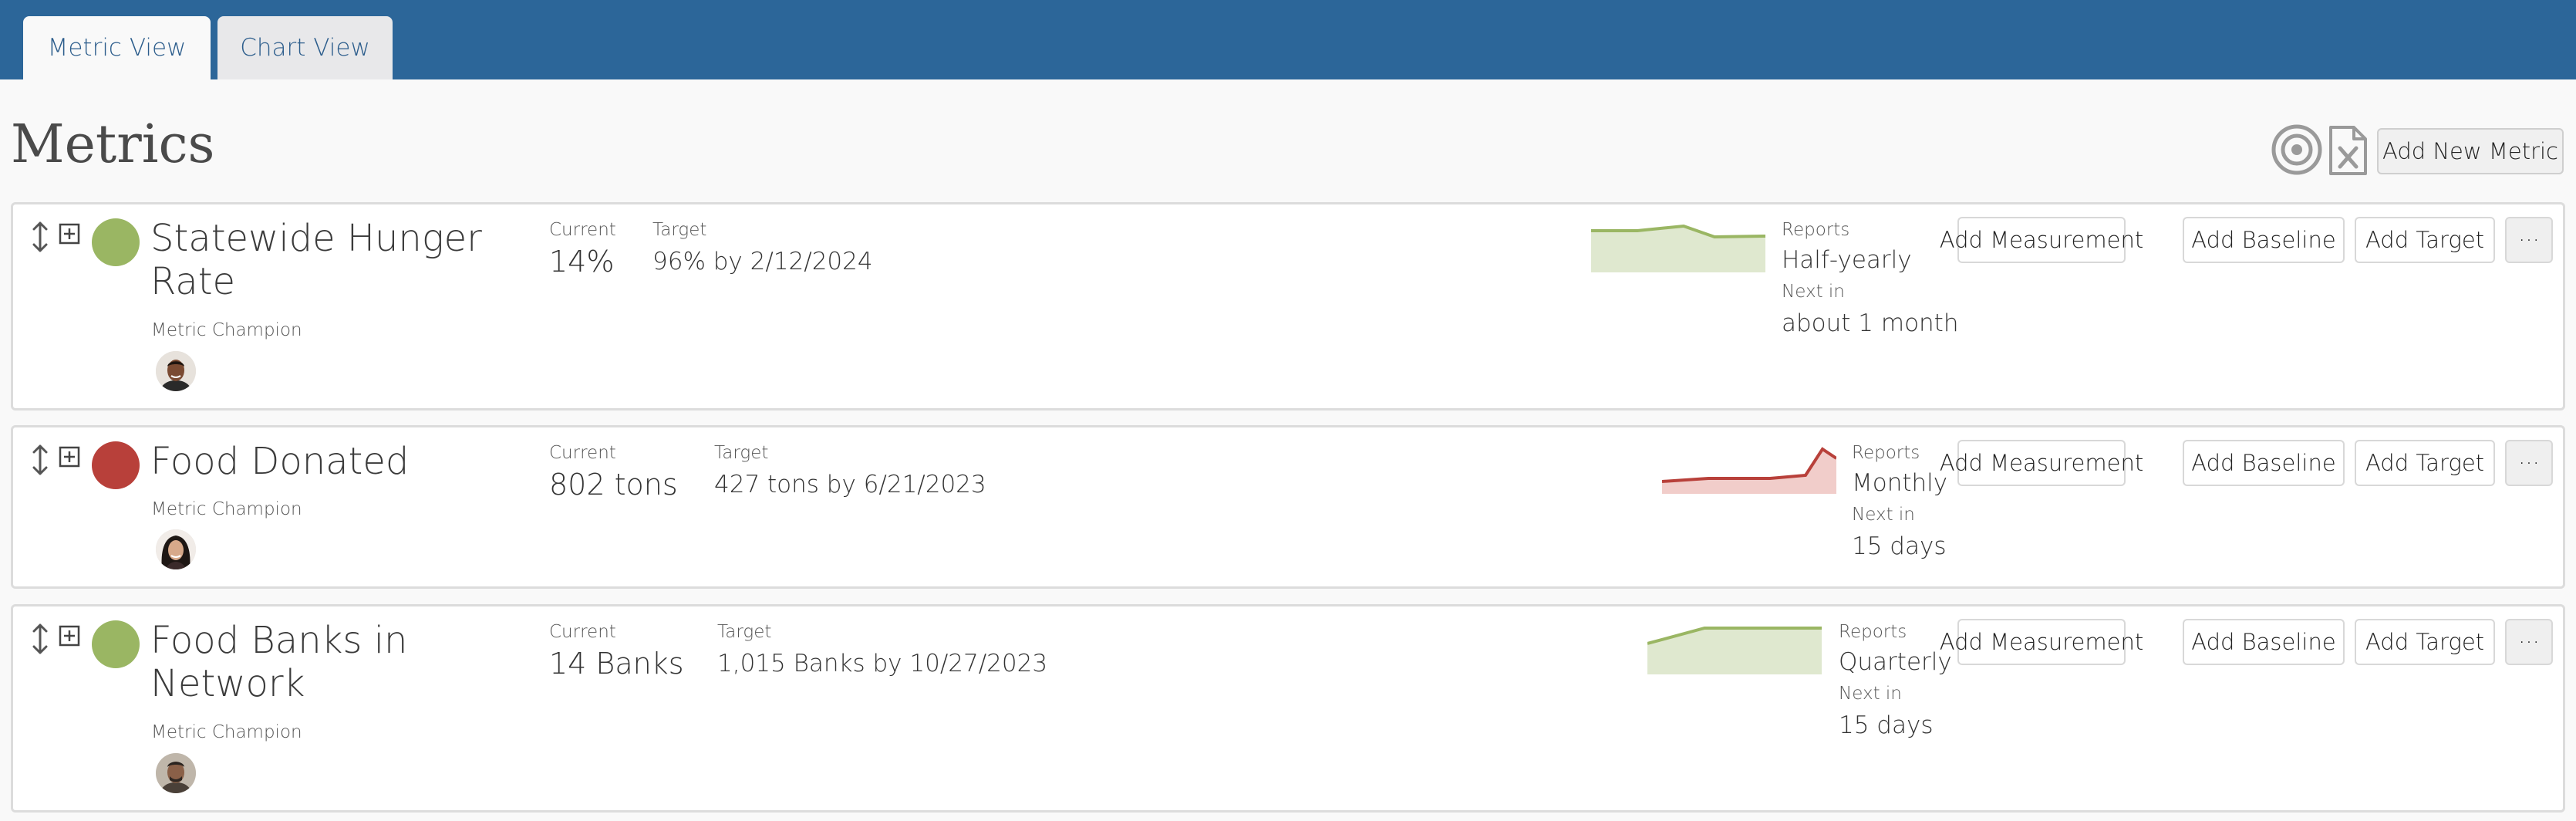  I want to click on add-new-metric-button: Add New Metric, so click(2470, 151).